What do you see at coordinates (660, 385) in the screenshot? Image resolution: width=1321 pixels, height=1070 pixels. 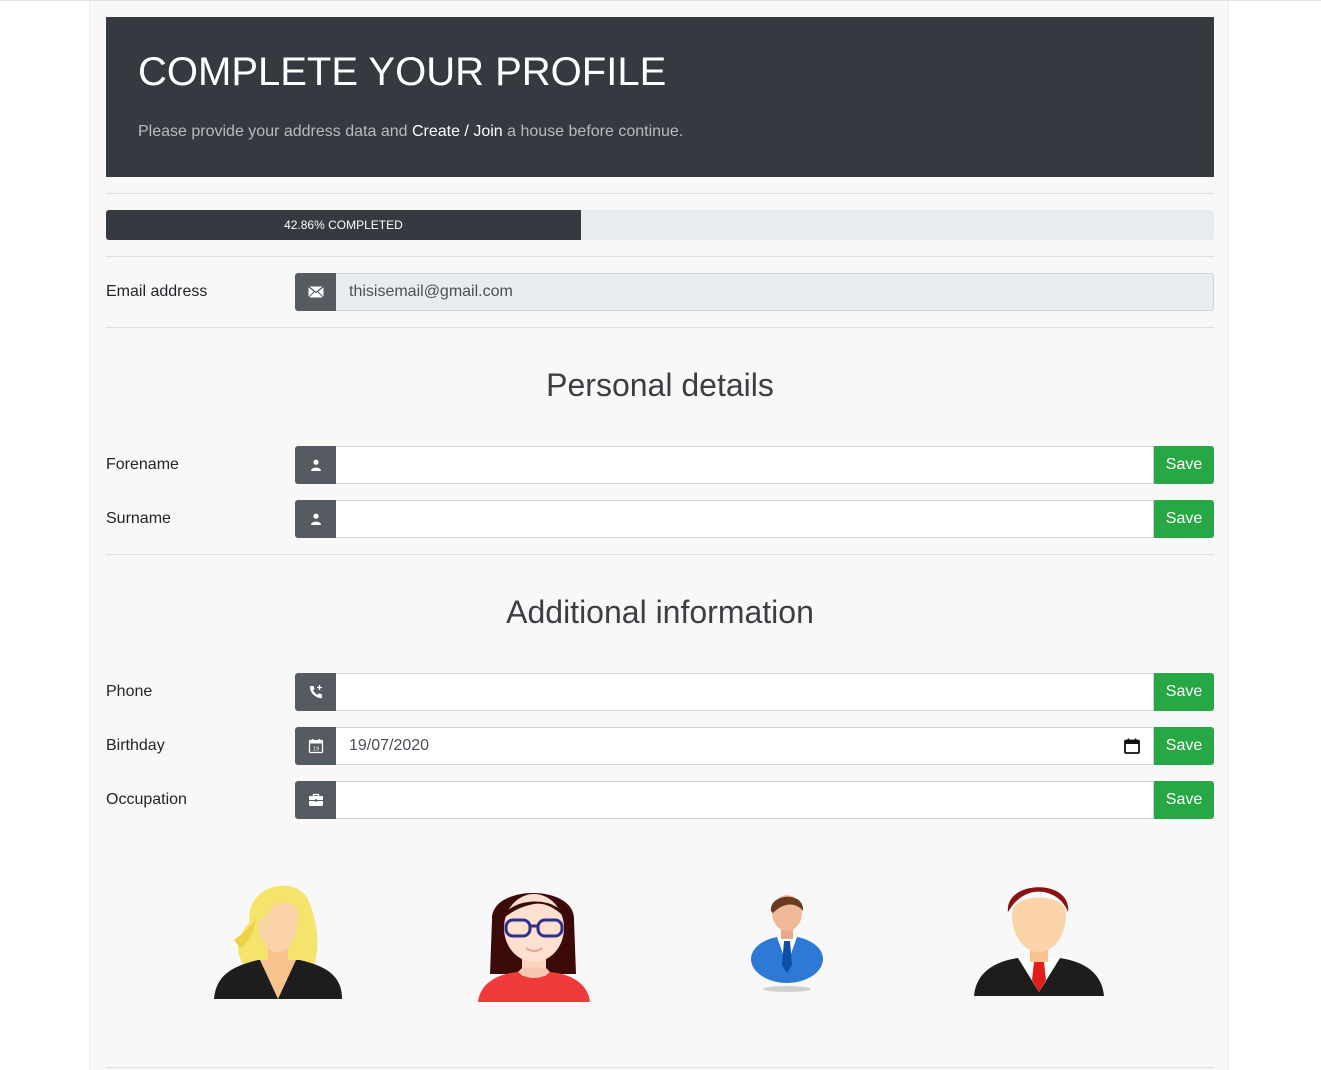 I see `personal-details-heading: Personal details` at bounding box center [660, 385].